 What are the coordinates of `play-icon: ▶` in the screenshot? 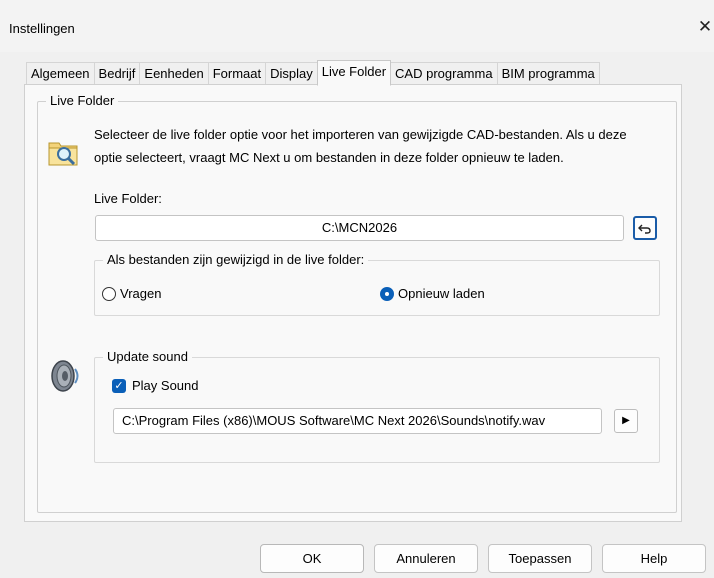 It's located at (626, 420).